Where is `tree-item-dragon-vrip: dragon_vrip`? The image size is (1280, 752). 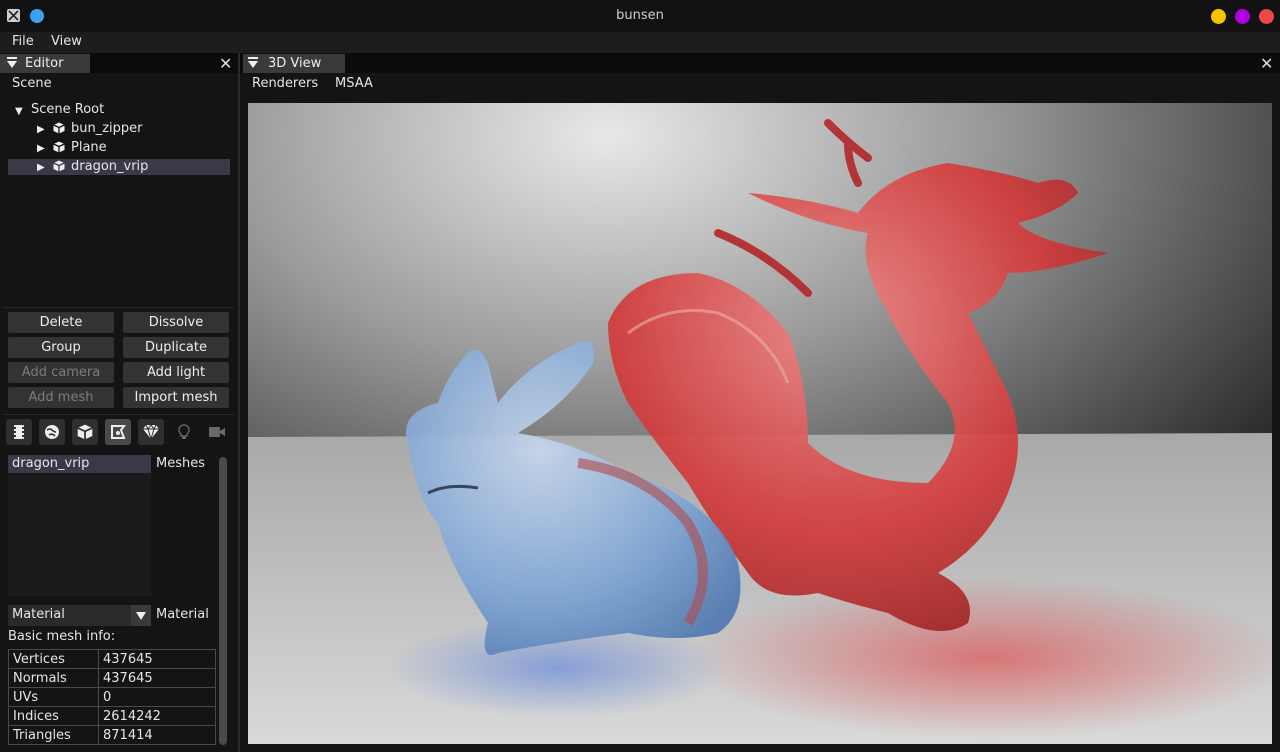 tree-item-dragon-vrip: dragon_vrip is located at coordinates (109, 166).